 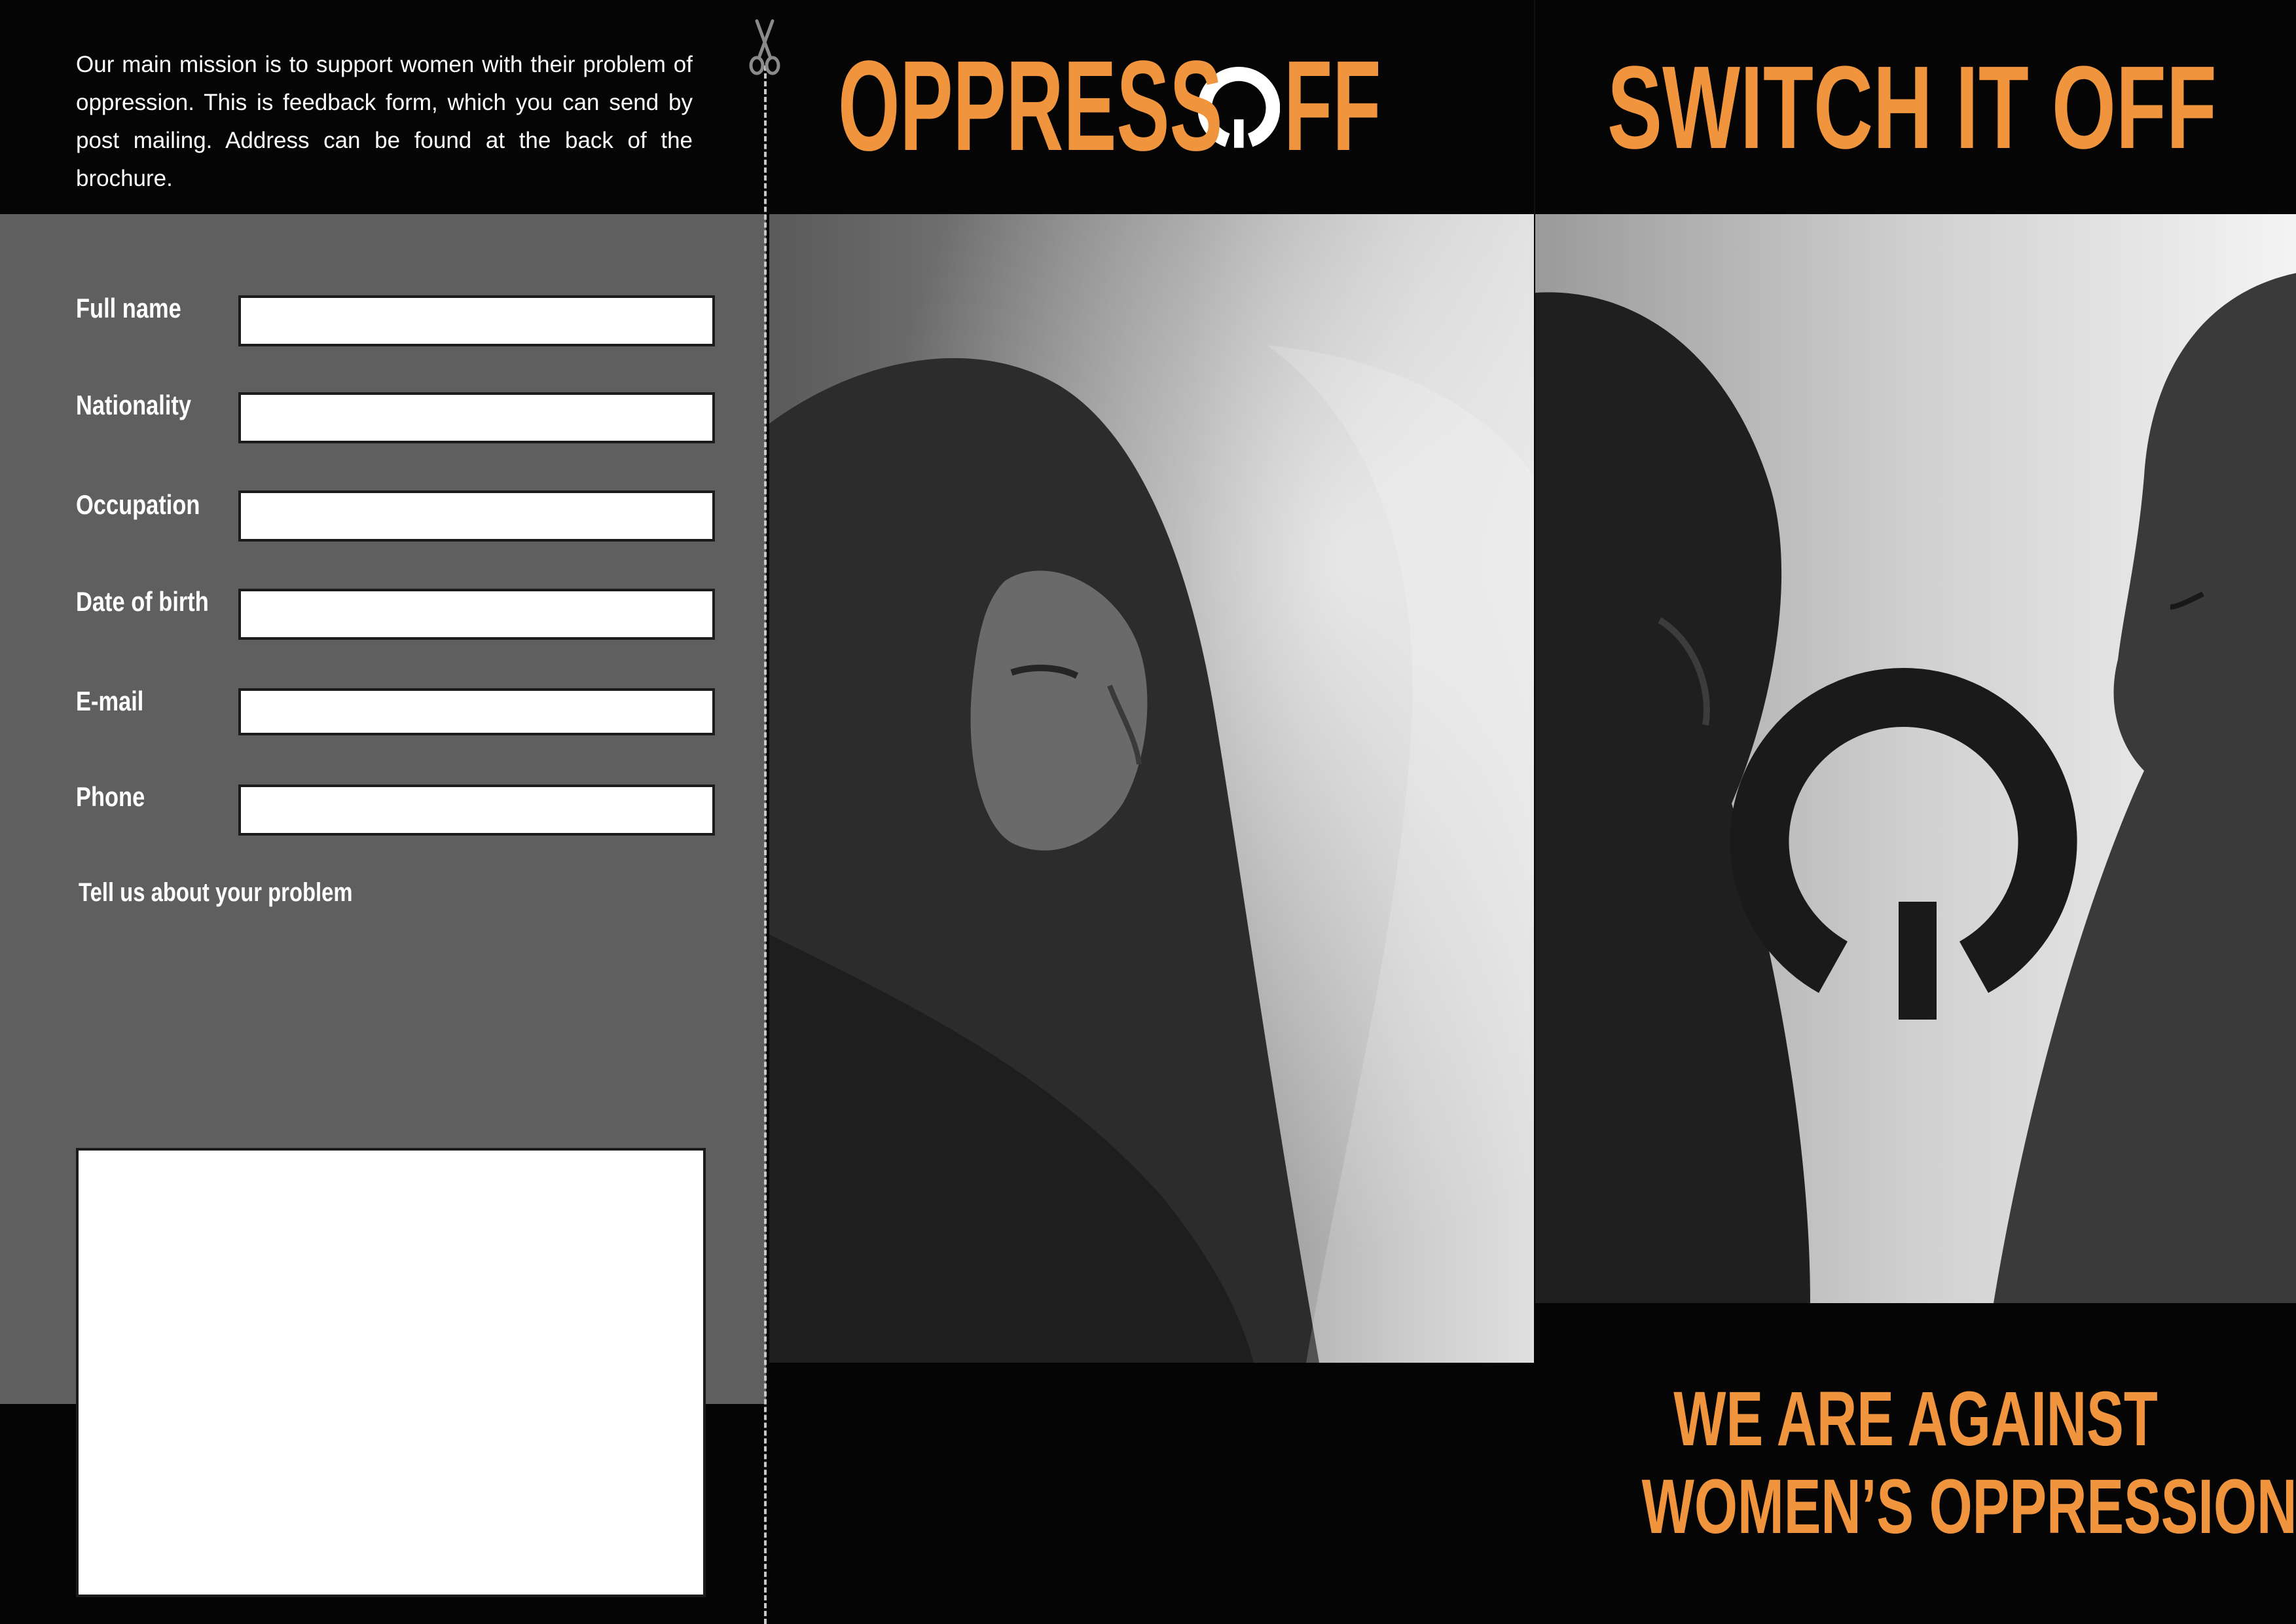 What do you see at coordinates (476, 516) in the screenshot?
I see `occupation-input` at bounding box center [476, 516].